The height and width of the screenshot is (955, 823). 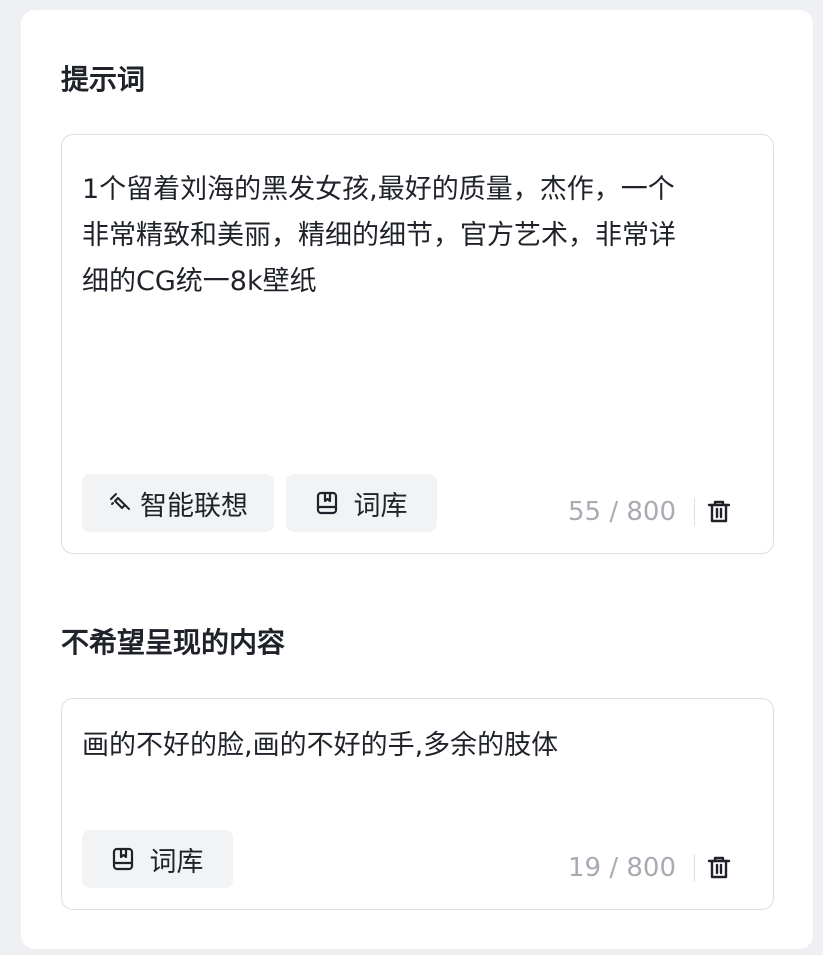 What do you see at coordinates (103, 79) in the screenshot?
I see `prompt-section-title: 提示词` at bounding box center [103, 79].